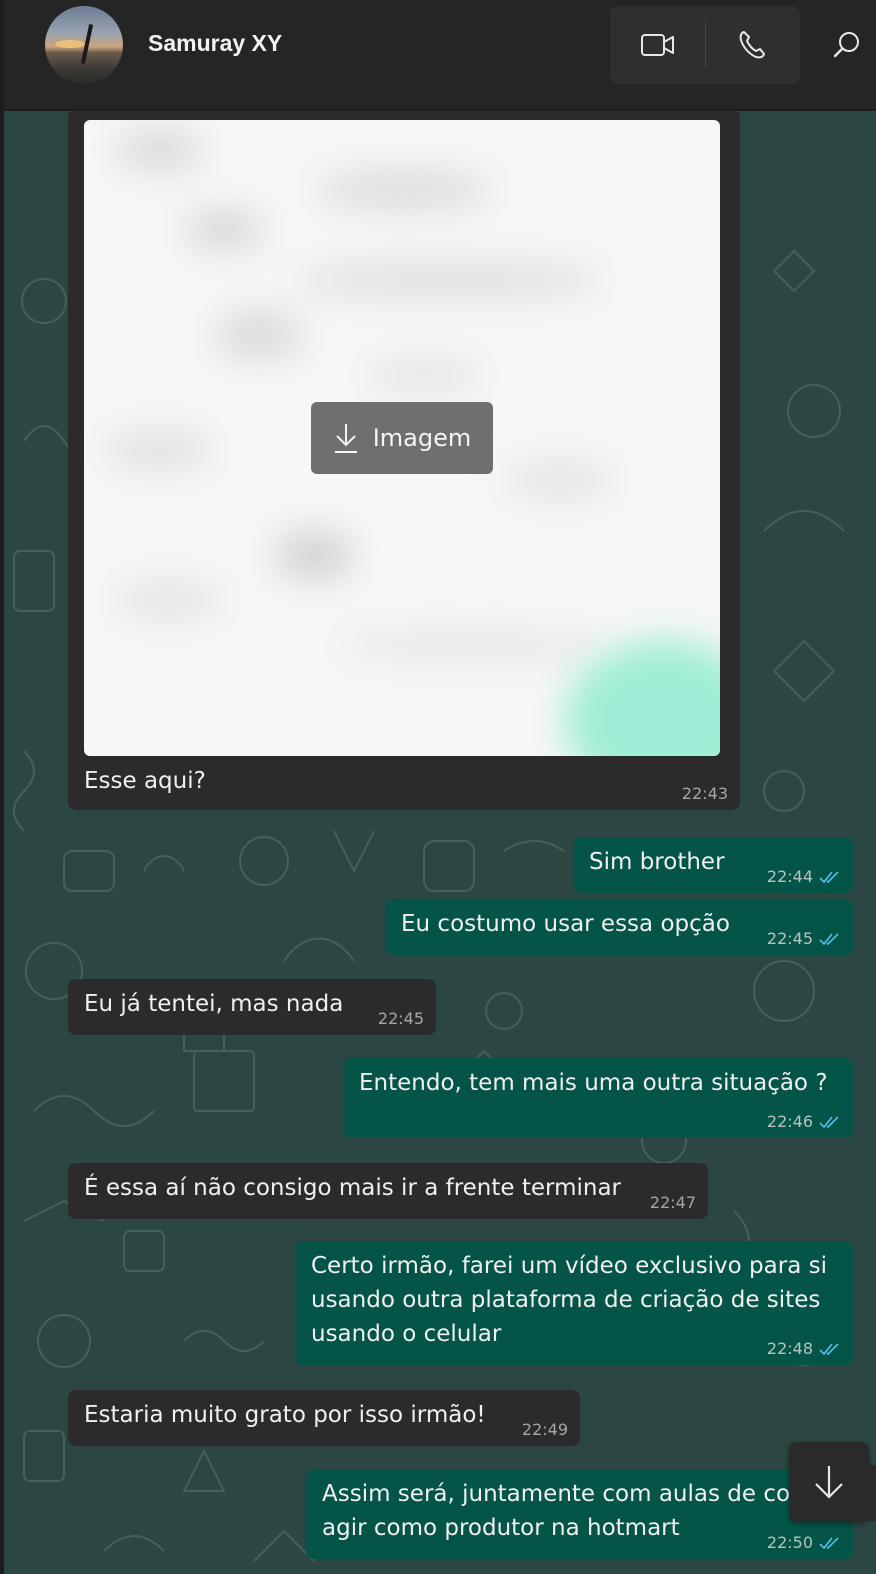  Describe the element at coordinates (565, 924) in the screenshot. I see `message-text: Eu costumo usar essa opção` at that location.